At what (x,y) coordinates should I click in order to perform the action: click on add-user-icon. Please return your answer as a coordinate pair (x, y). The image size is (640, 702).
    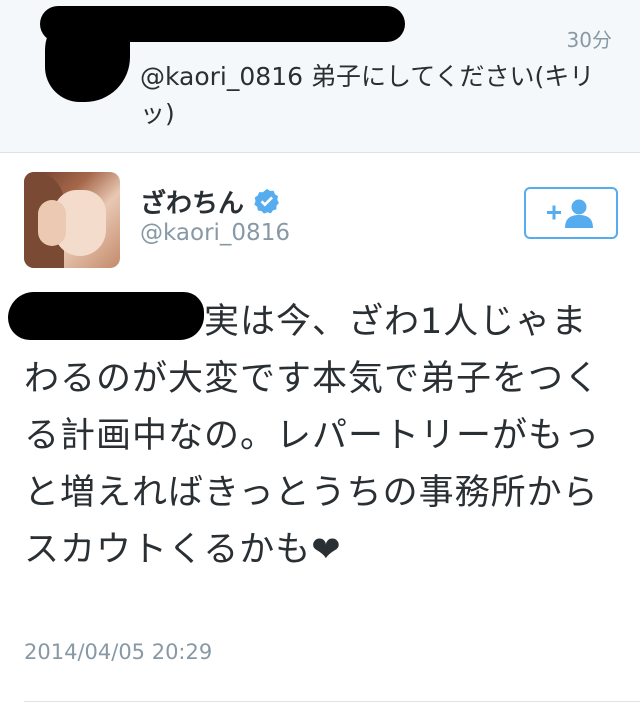
    Looking at the image, I should click on (570, 213).